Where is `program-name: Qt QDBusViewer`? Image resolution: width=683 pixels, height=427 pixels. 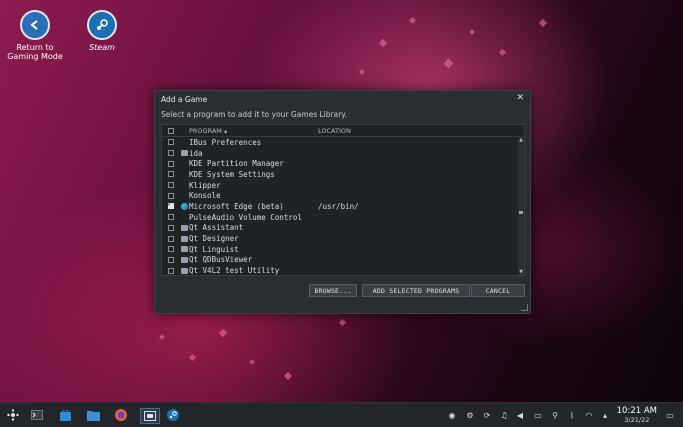
program-name: Qt QDBusViewer is located at coordinates (221, 260).